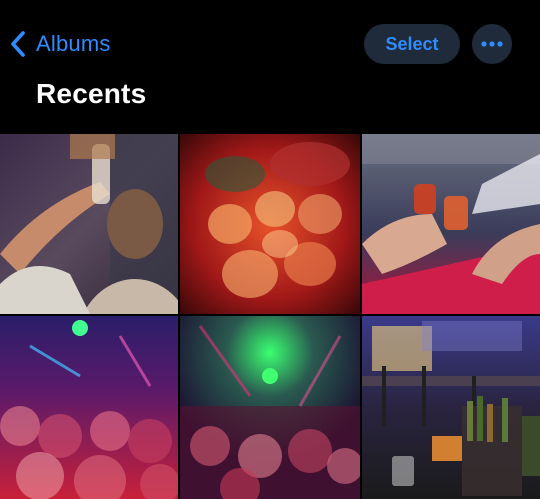 This screenshot has width=540, height=499. I want to click on more-options-button, so click(492, 44).